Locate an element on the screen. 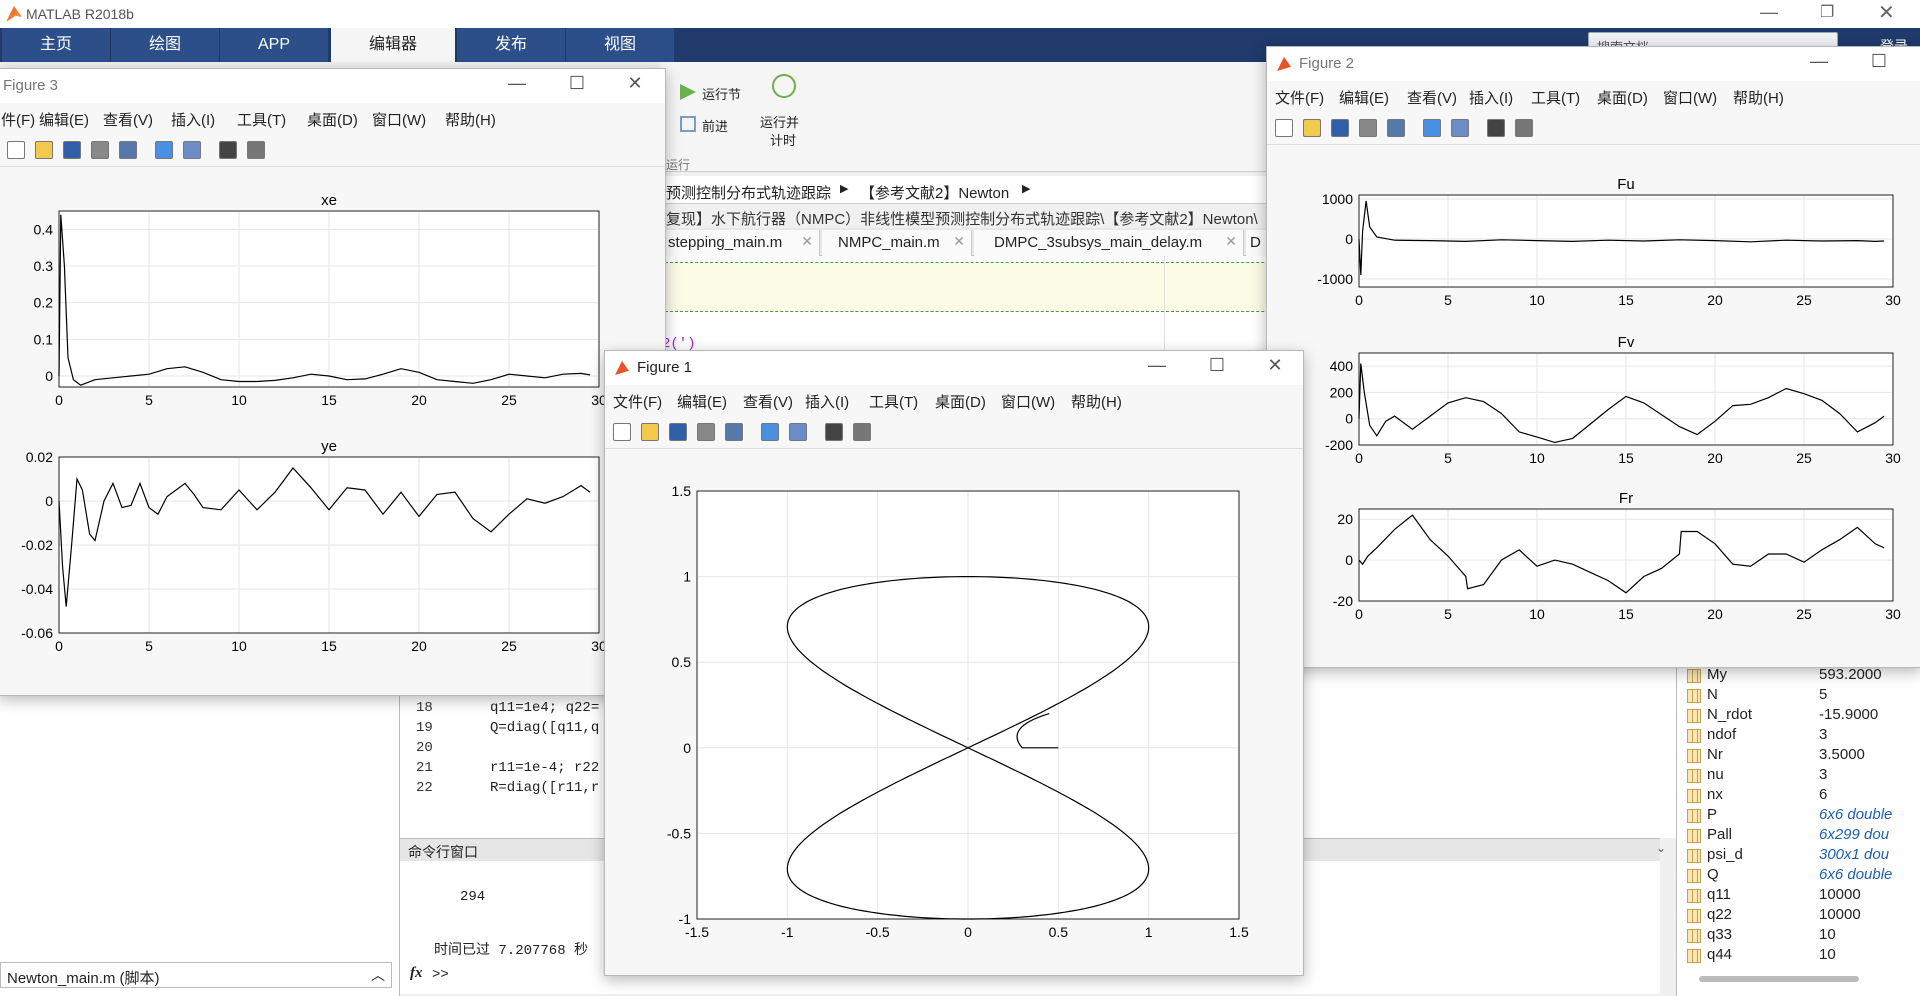  variable-name: q33 is located at coordinates (1719, 934).